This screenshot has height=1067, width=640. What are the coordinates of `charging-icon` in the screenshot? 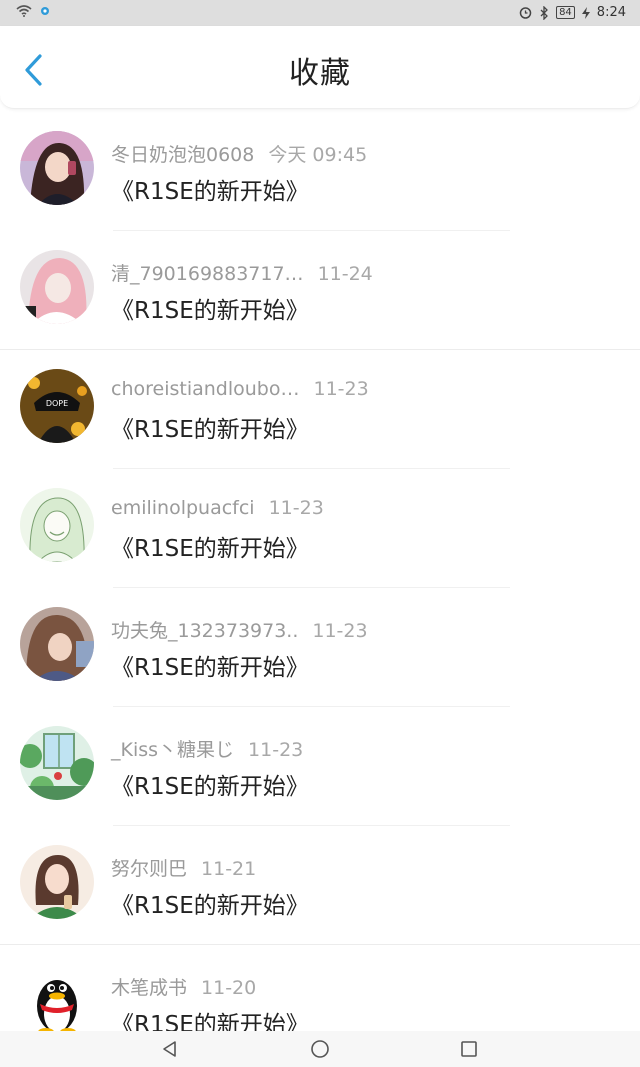 It's located at (585, 12).